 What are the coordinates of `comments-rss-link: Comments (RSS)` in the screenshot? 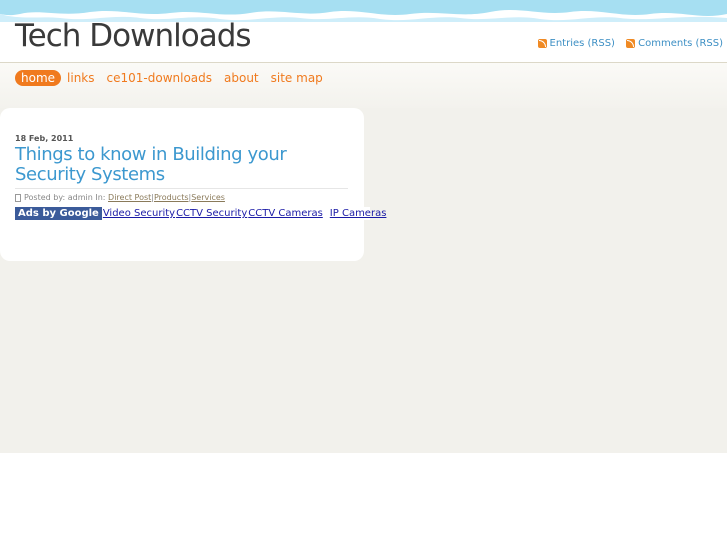 It's located at (674, 43).